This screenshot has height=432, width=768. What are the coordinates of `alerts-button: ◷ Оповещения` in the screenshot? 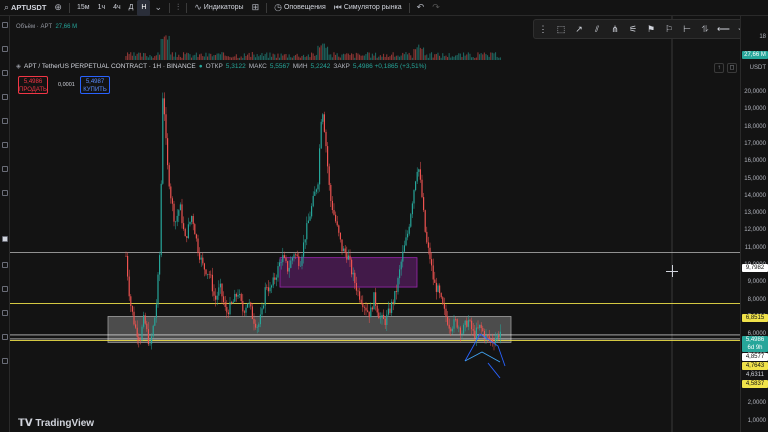 It's located at (300, 8).